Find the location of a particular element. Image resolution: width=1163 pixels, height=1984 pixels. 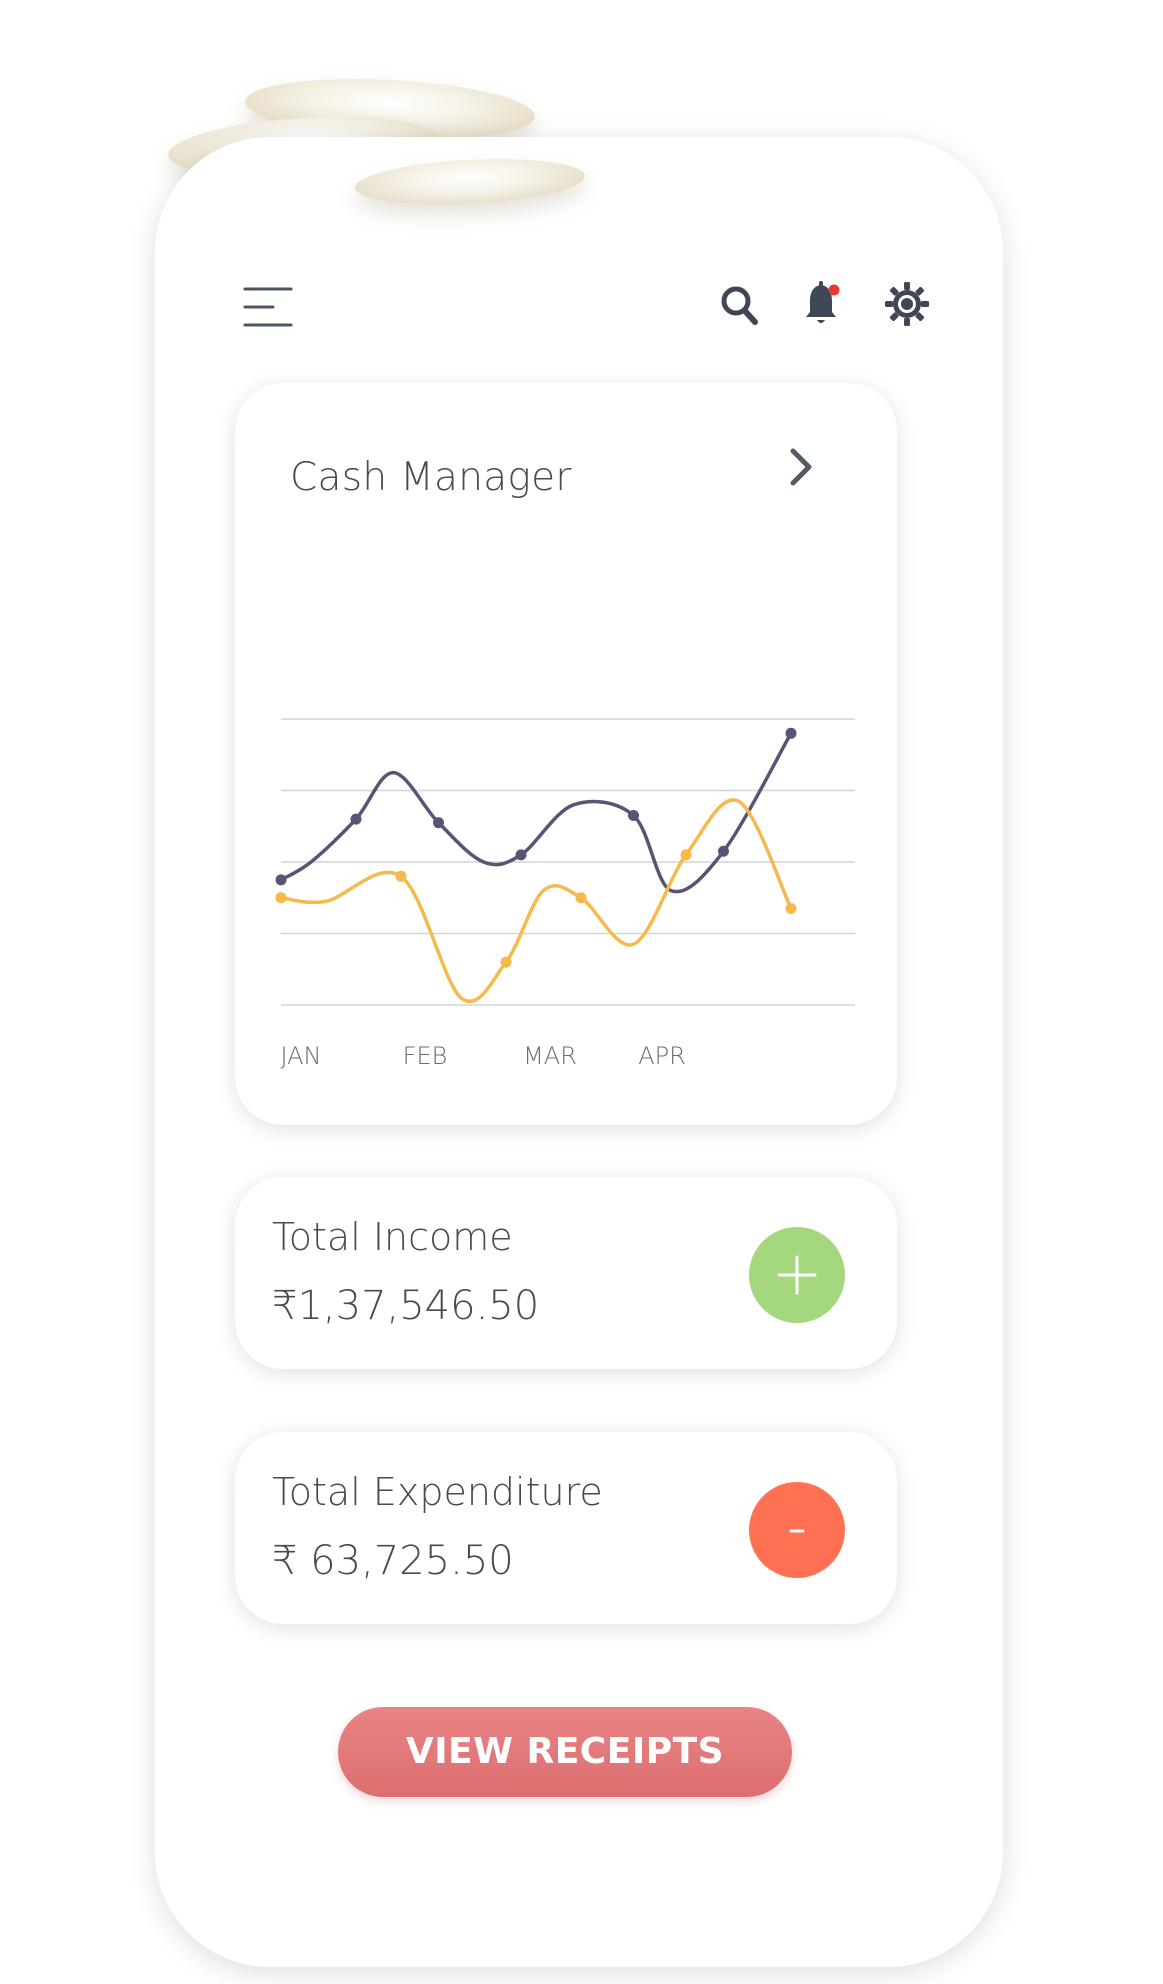

minus-icon is located at coordinates (797, 1531).